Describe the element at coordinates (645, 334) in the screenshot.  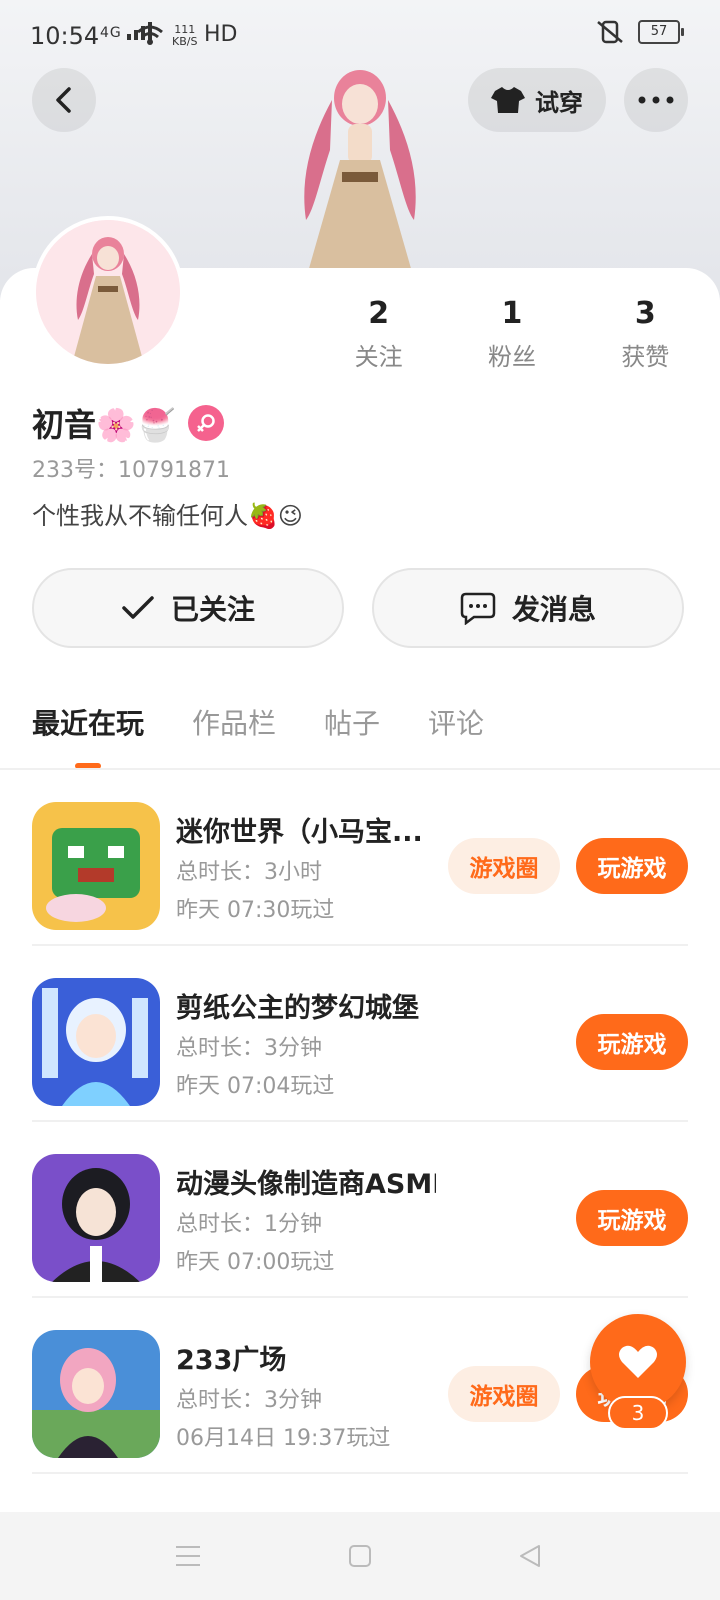
I see `stat-likes: 3 获赞` at that location.